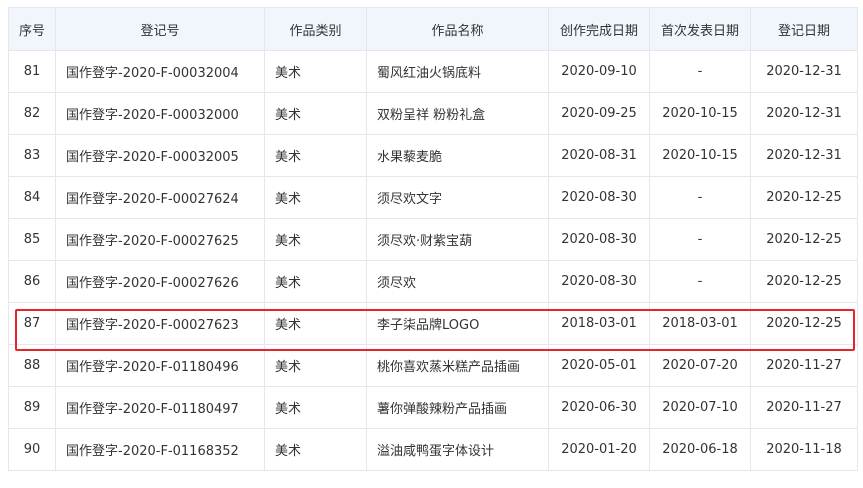 This screenshot has height=488, width=863. I want to click on cell-creation-date: 2020-01-20, so click(599, 450).